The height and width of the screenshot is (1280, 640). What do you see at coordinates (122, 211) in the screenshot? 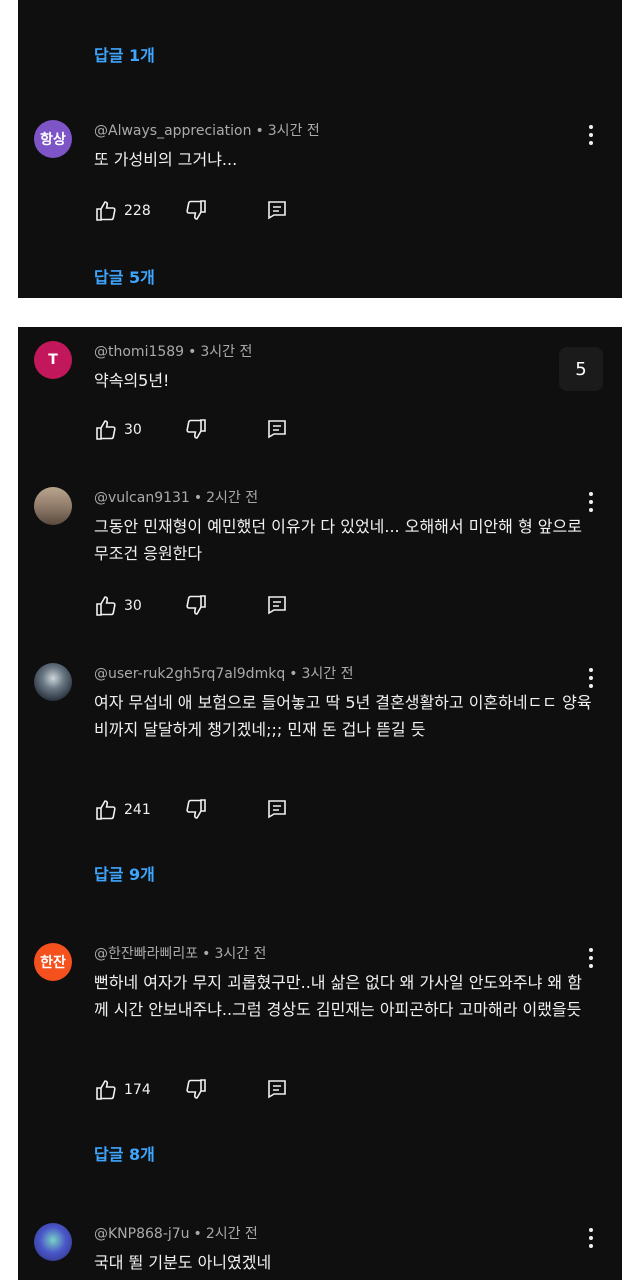
I see `like-button: 228` at bounding box center [122, 211].